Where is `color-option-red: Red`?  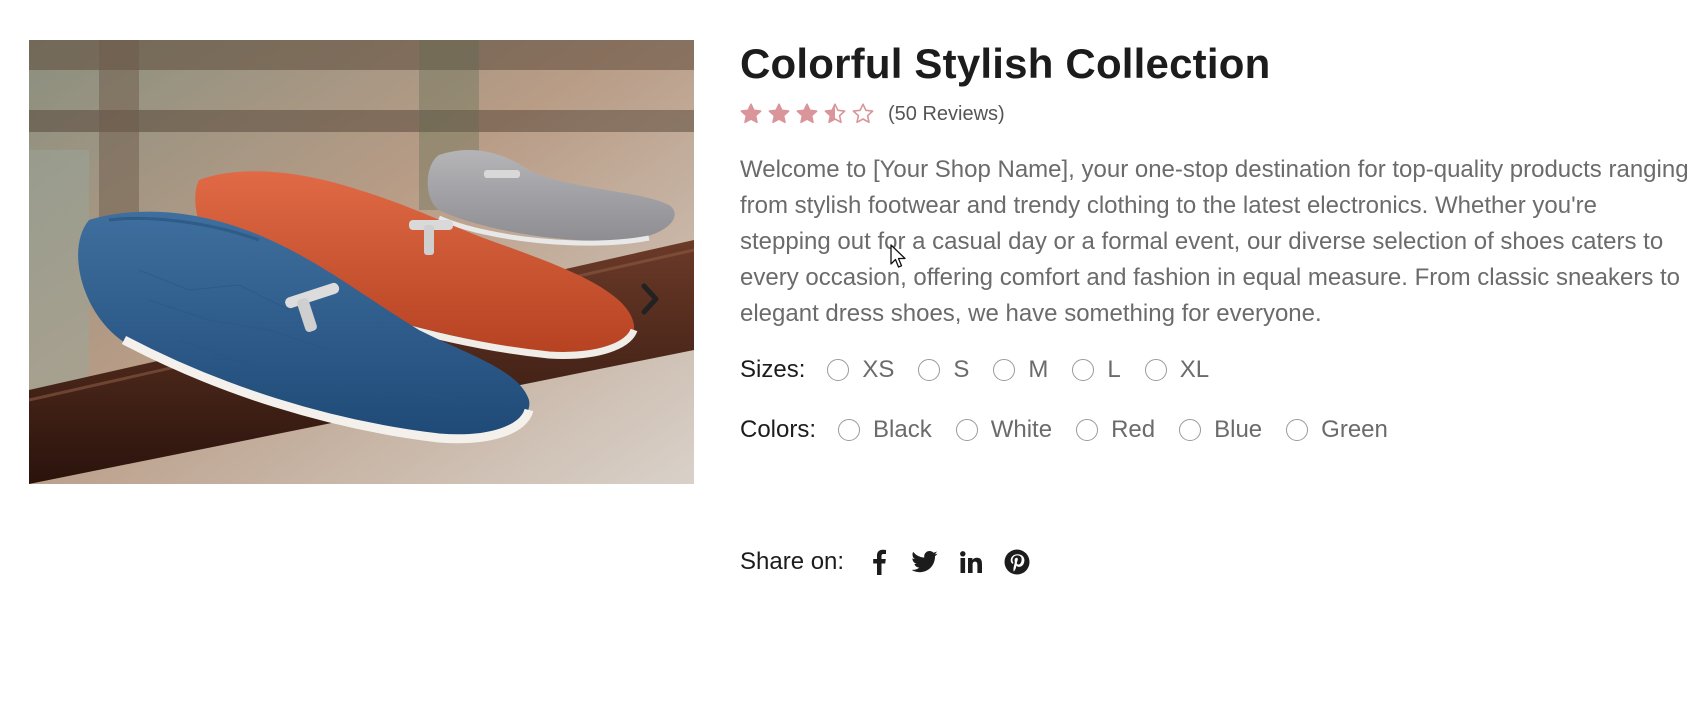
color-option-red: Red is located at coordinates (1115, 430).